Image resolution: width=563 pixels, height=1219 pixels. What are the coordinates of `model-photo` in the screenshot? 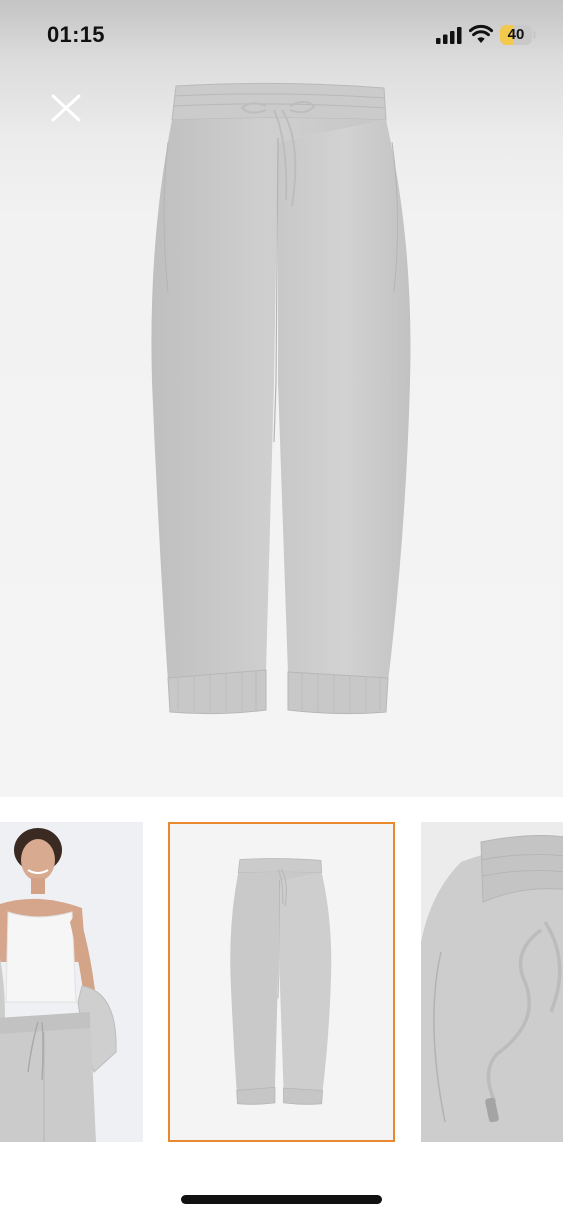 It's located at (71, 982).